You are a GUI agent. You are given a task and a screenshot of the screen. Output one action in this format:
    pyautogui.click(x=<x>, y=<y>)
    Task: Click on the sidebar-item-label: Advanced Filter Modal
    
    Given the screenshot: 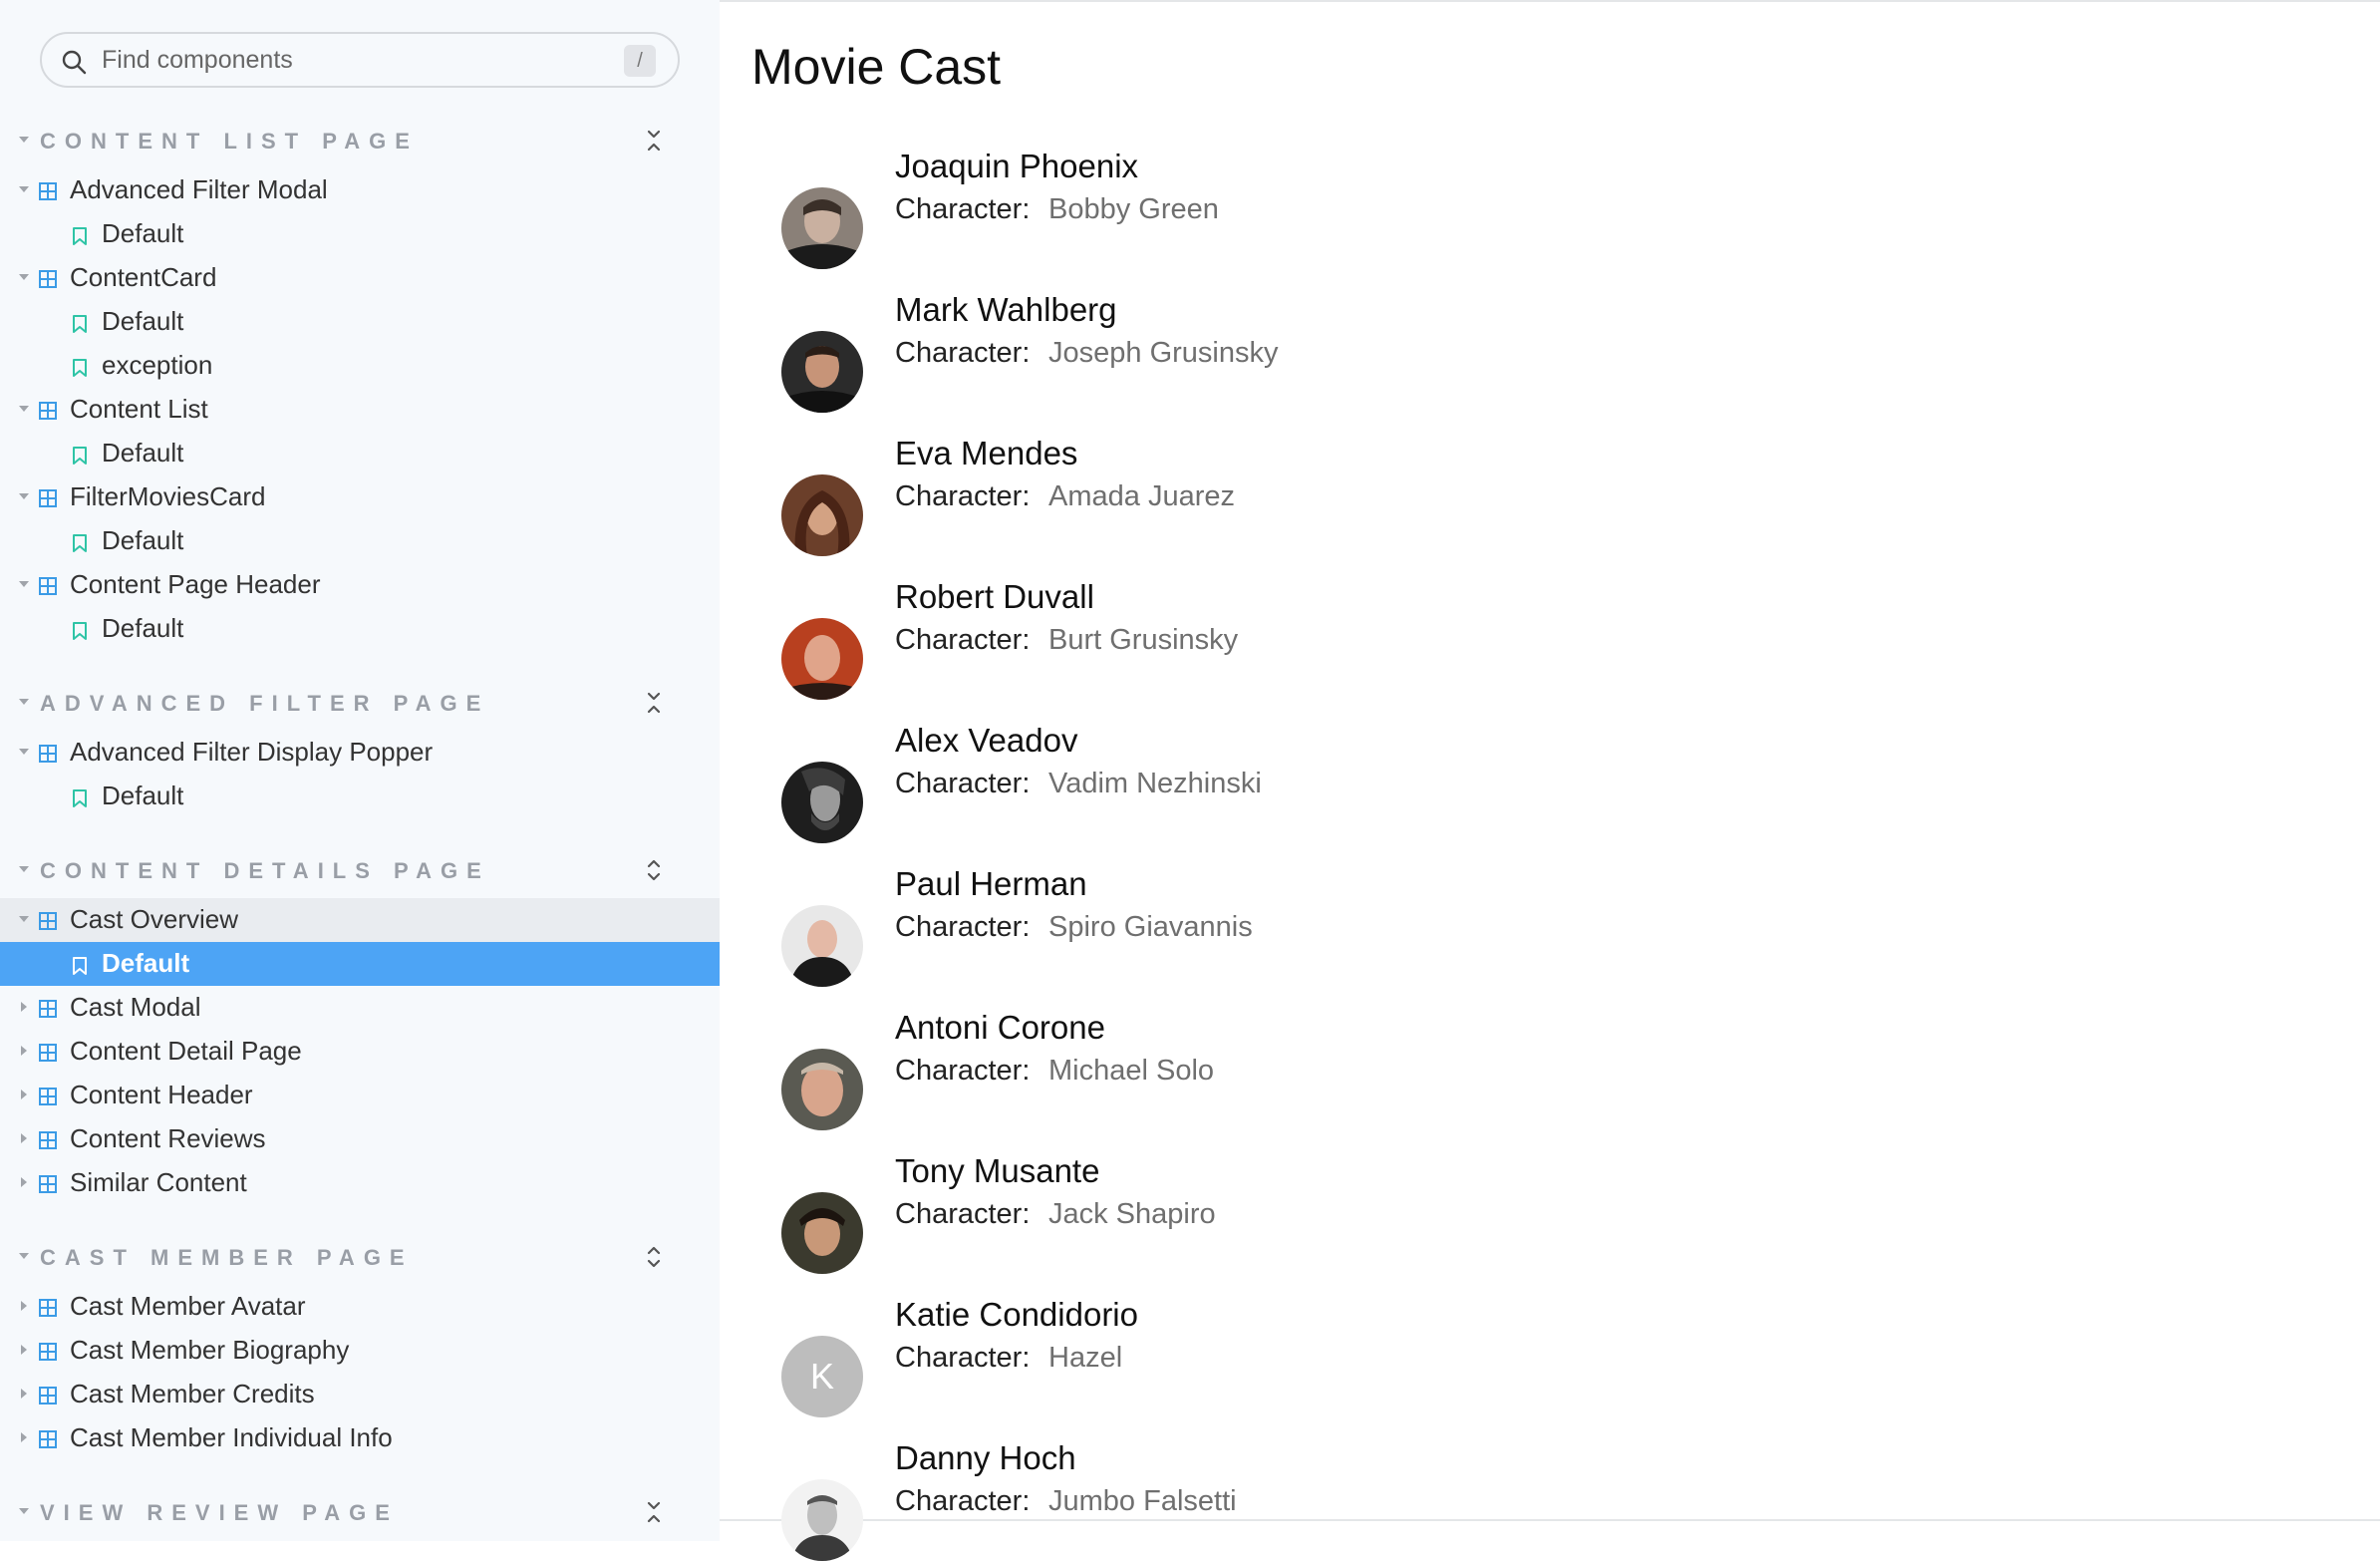 What is the action you would take?
    pyautogui.click(x=199, y=189)
    